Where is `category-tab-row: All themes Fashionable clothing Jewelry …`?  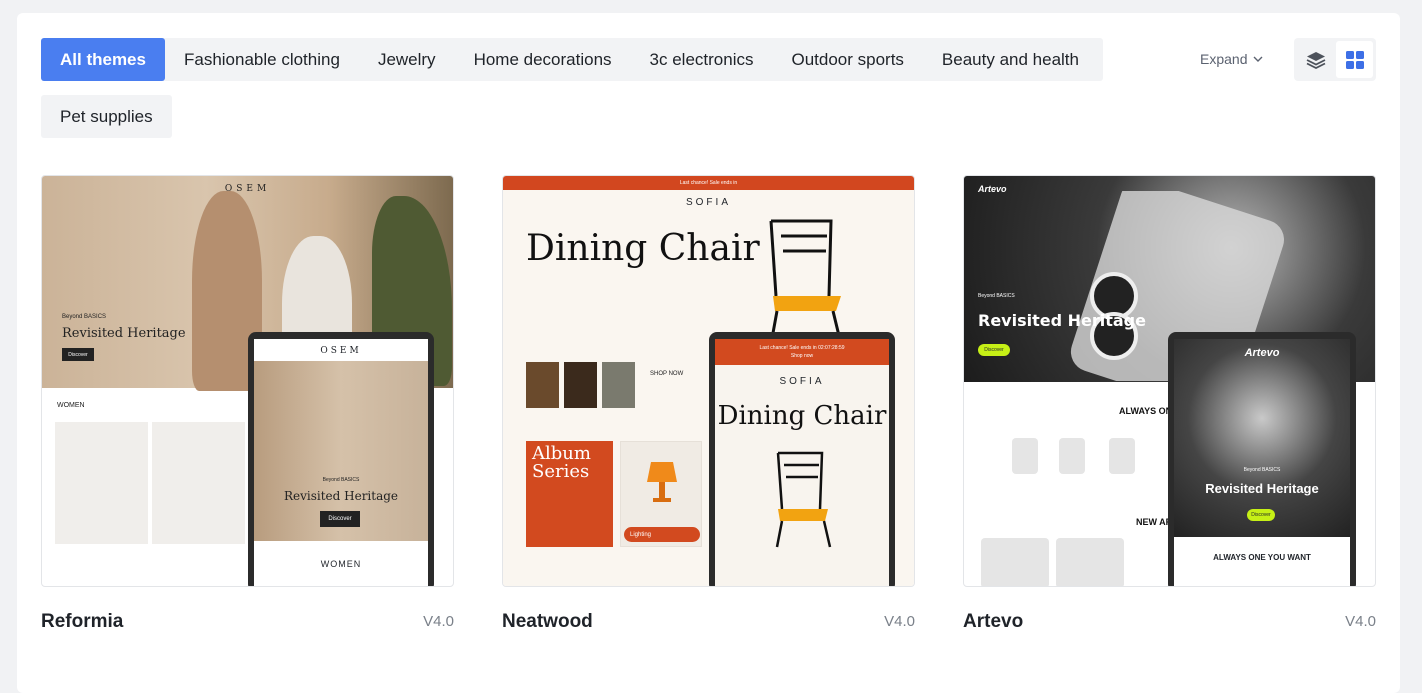 category-tab-row: All themes Fashionable clothing Jewelry … is located at coordinates (572, 59).